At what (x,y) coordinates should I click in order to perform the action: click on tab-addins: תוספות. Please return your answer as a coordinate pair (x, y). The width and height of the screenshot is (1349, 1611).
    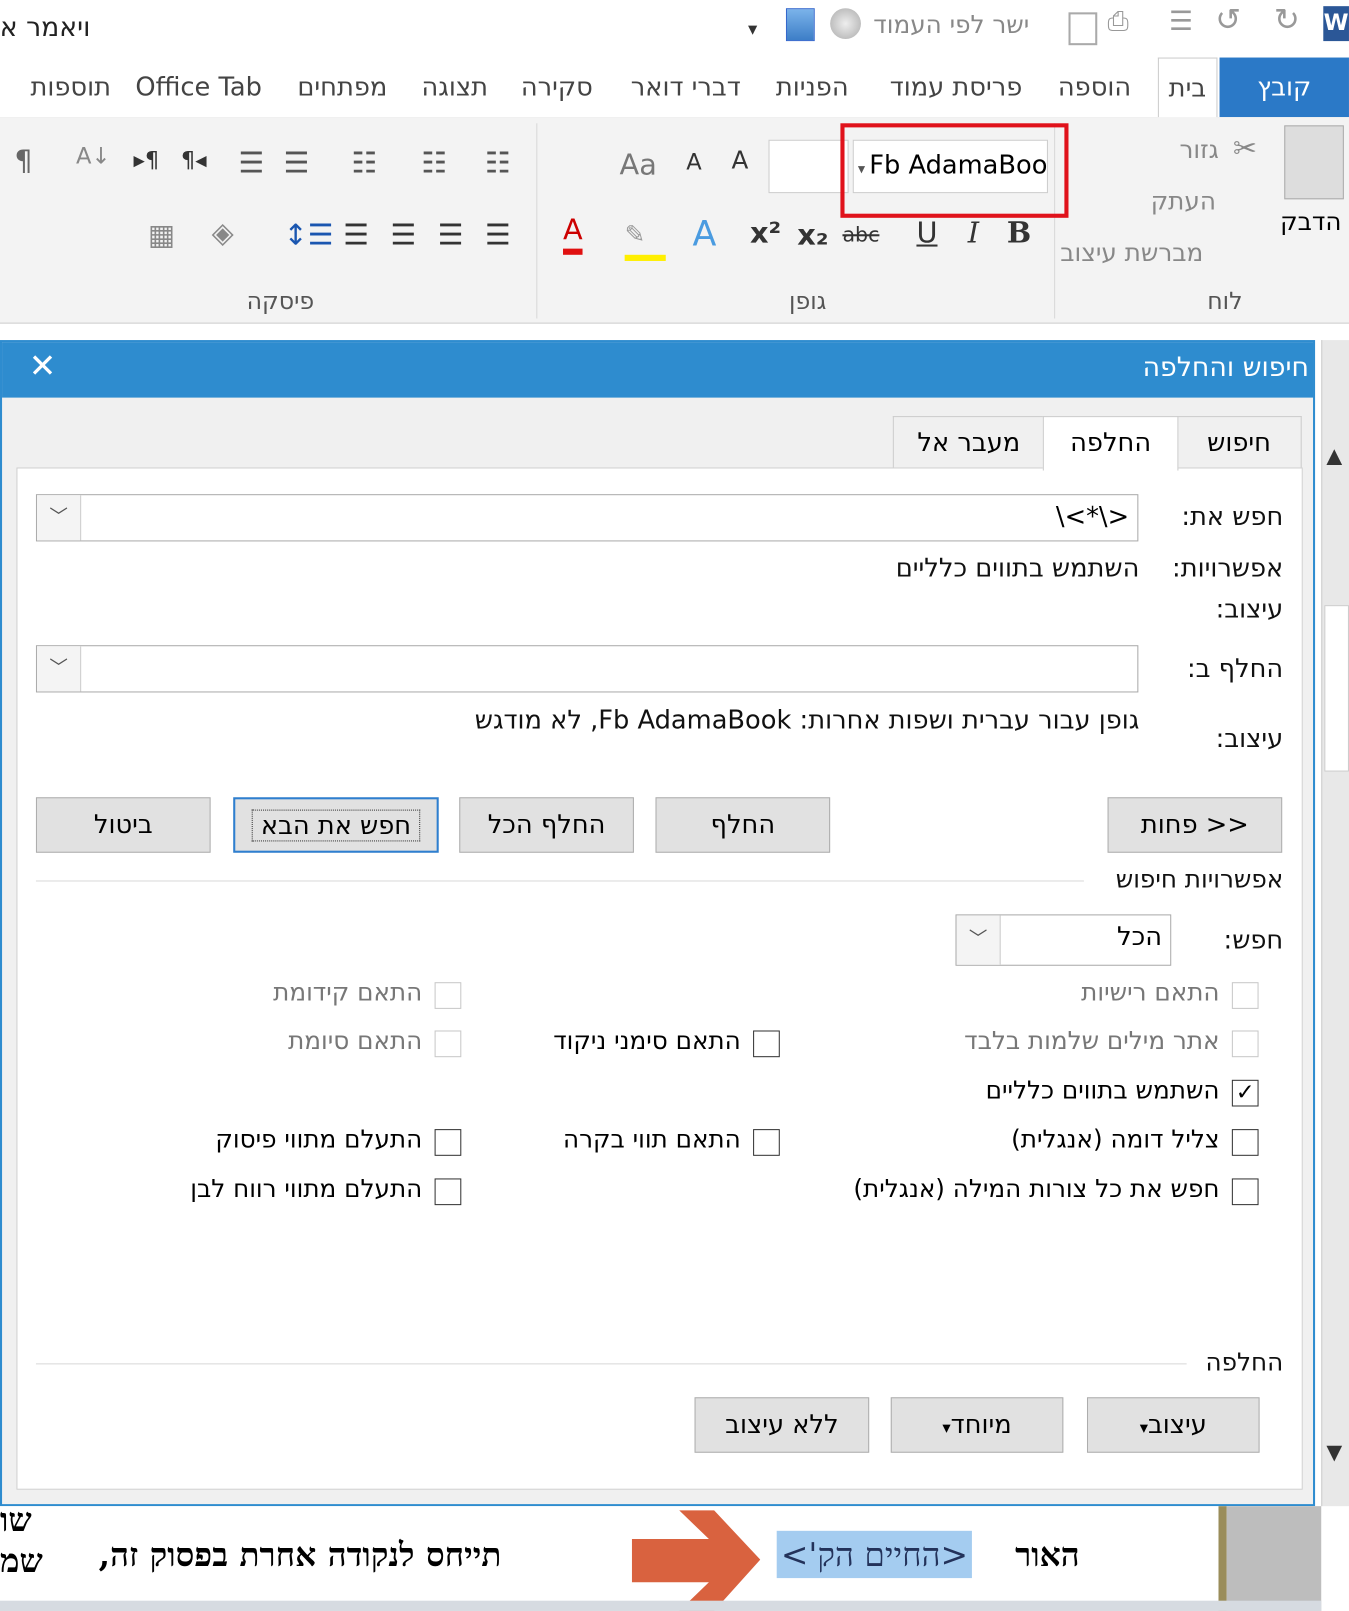
    Looking at the image, I should click on (70, 87).